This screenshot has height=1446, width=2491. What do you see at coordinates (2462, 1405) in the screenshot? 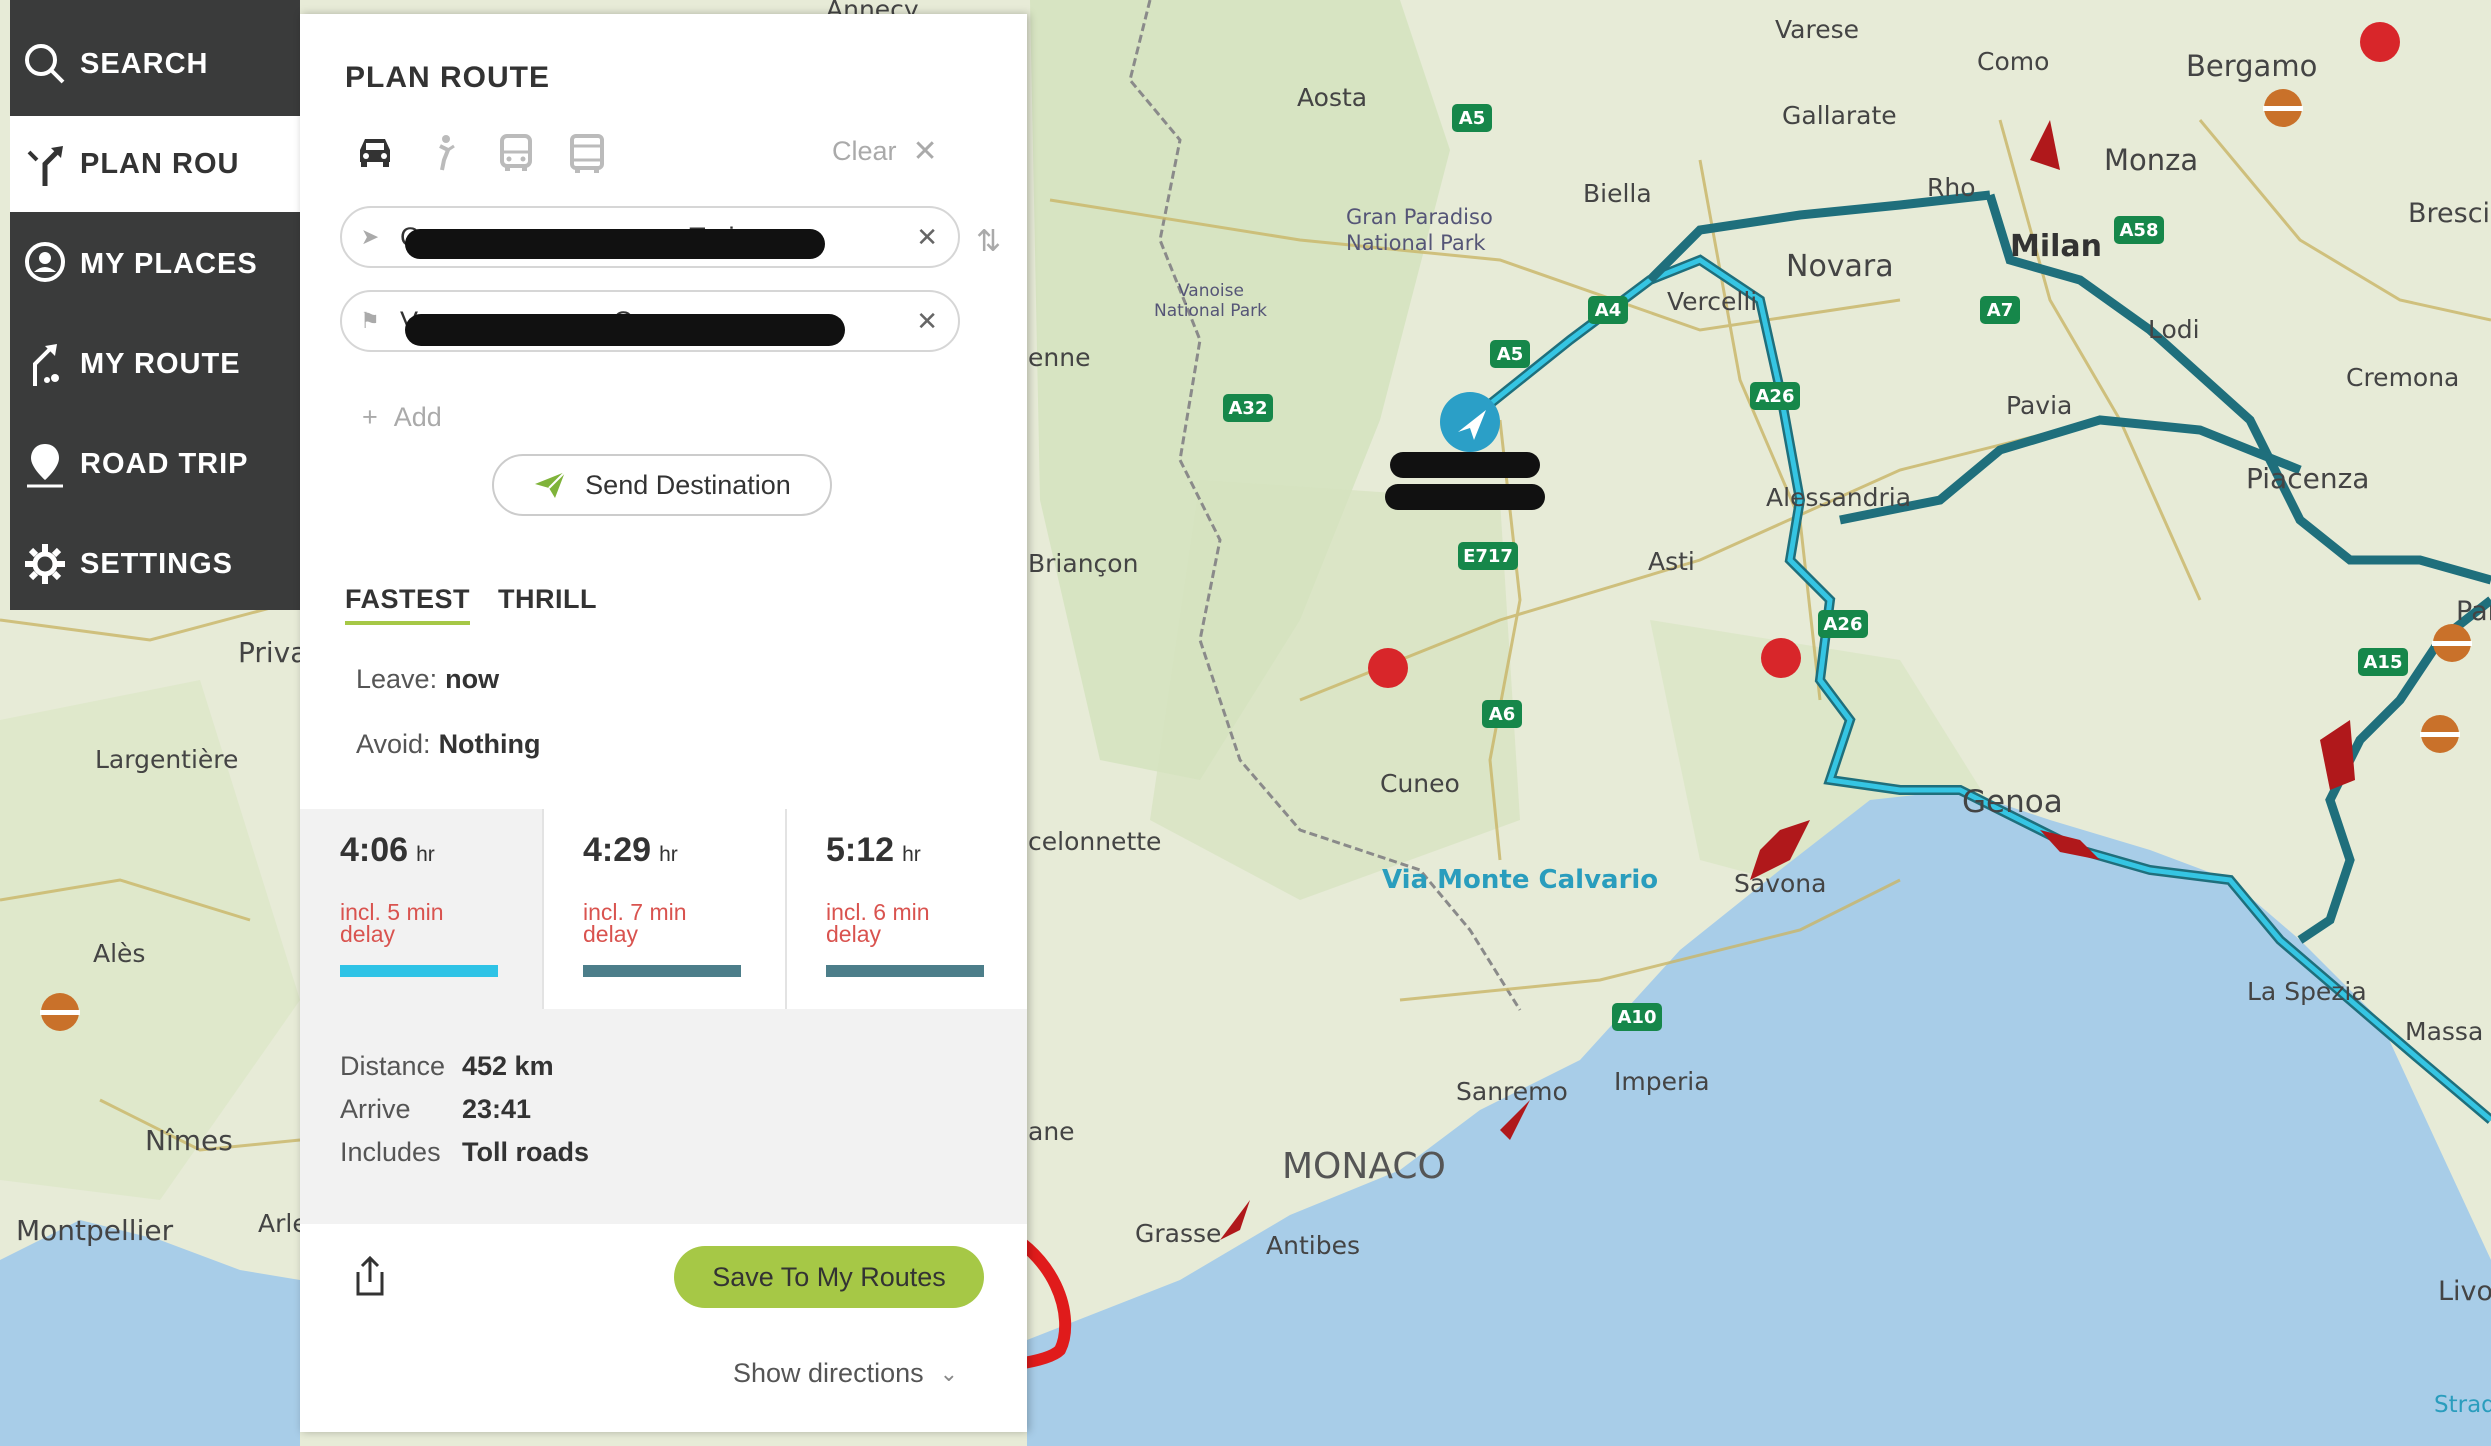
I see `svg-text: Strad` at bounding box center [2462, 1405].